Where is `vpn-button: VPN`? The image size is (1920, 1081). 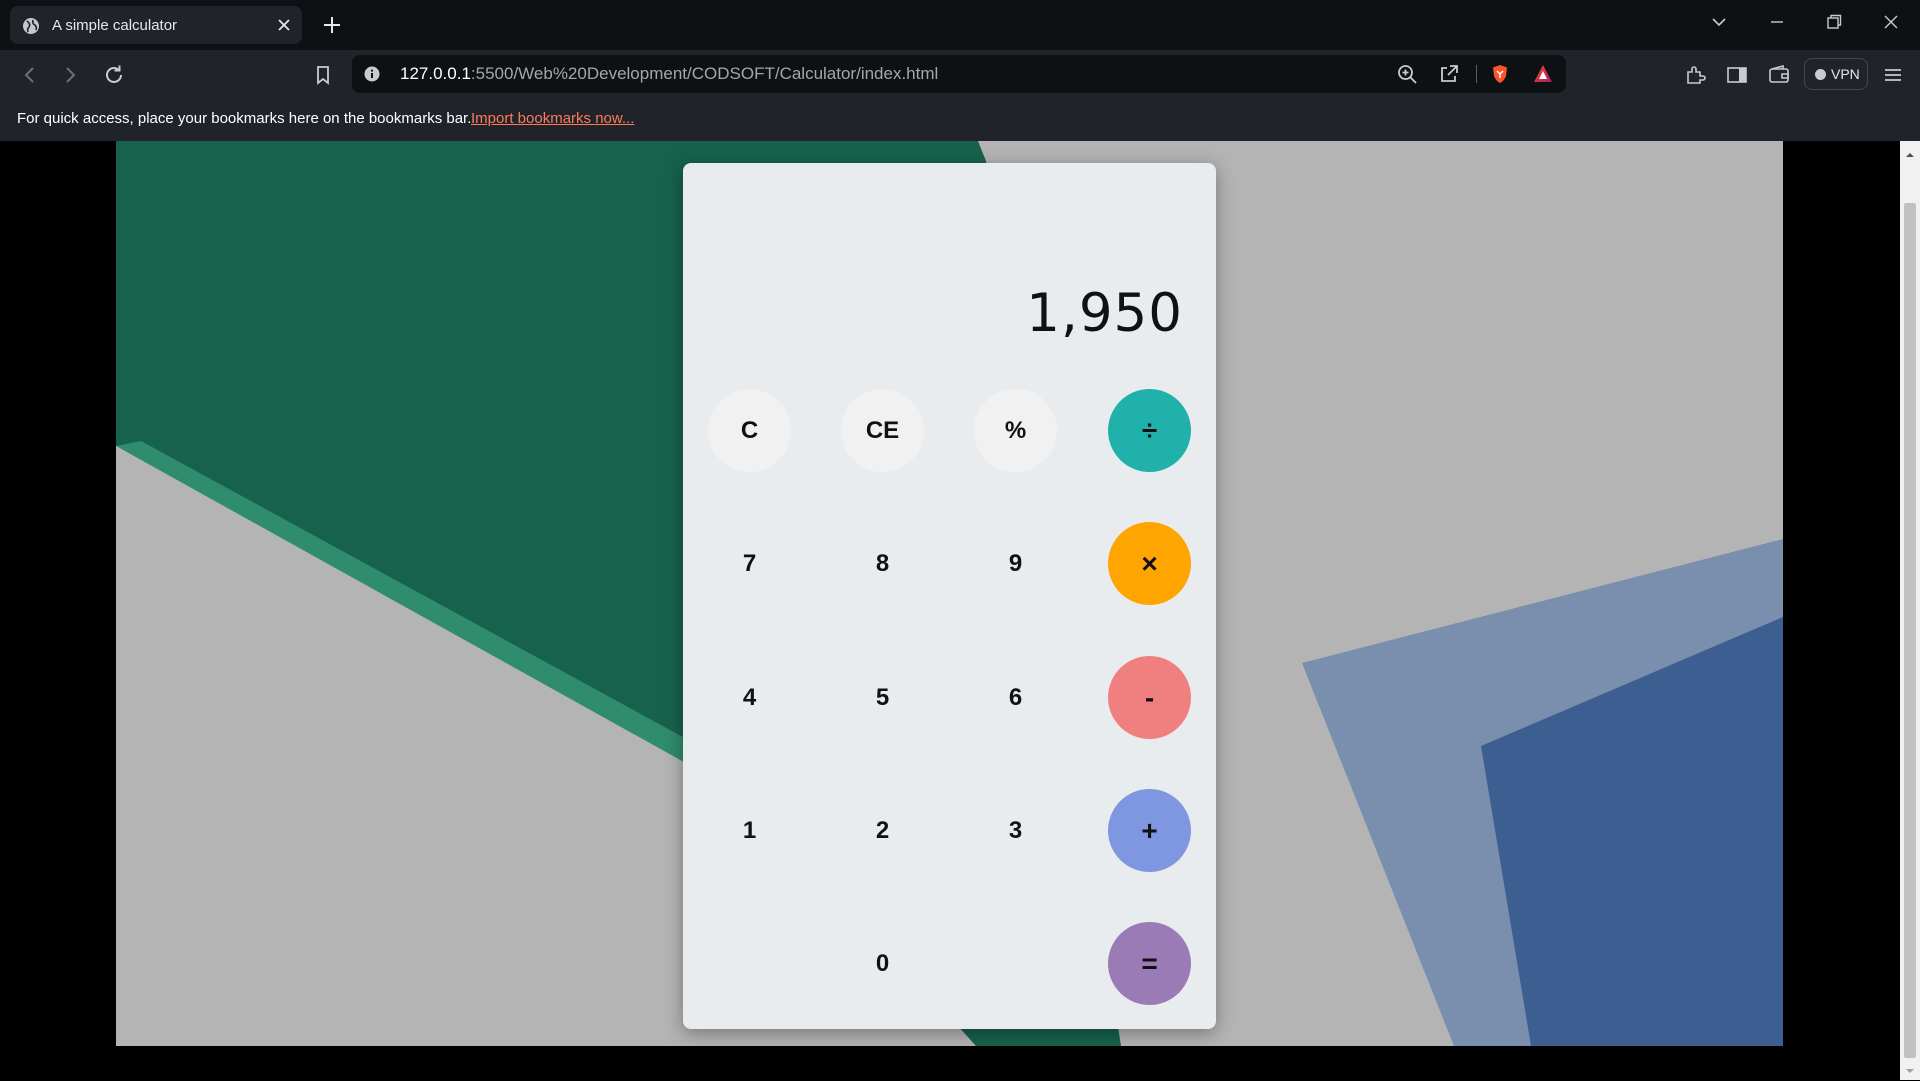 vpn-button: VPN is located at coordinates (1836, 74).